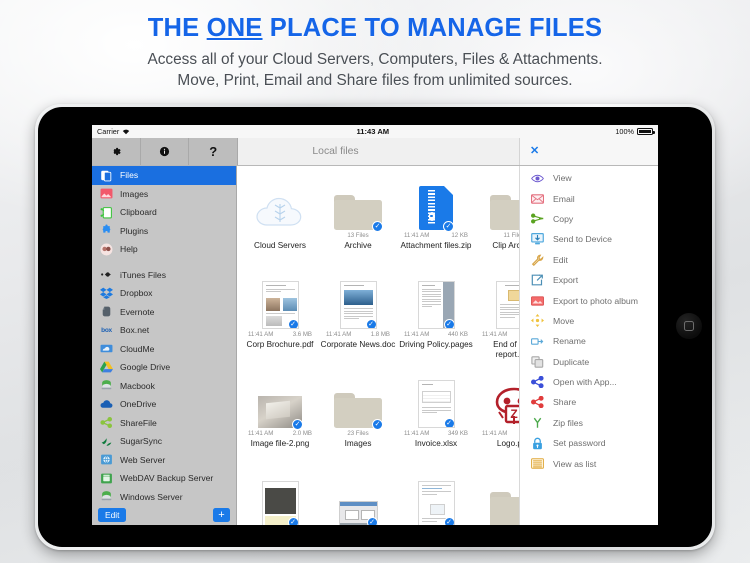 Image resolution: width=750 pixels, height=563 pixels. What do you see at coordinates (126, 132) in the screenshot?
I see `wifi-icon` at bounding box center [126, 132].